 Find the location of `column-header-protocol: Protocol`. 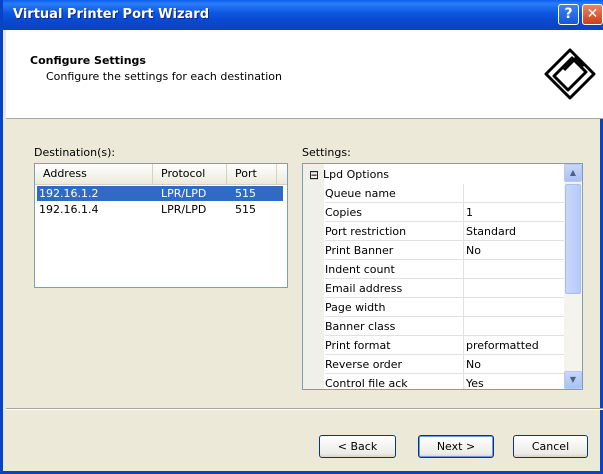

column-header-protocol: Protocol is located at coordinates (190, 174).